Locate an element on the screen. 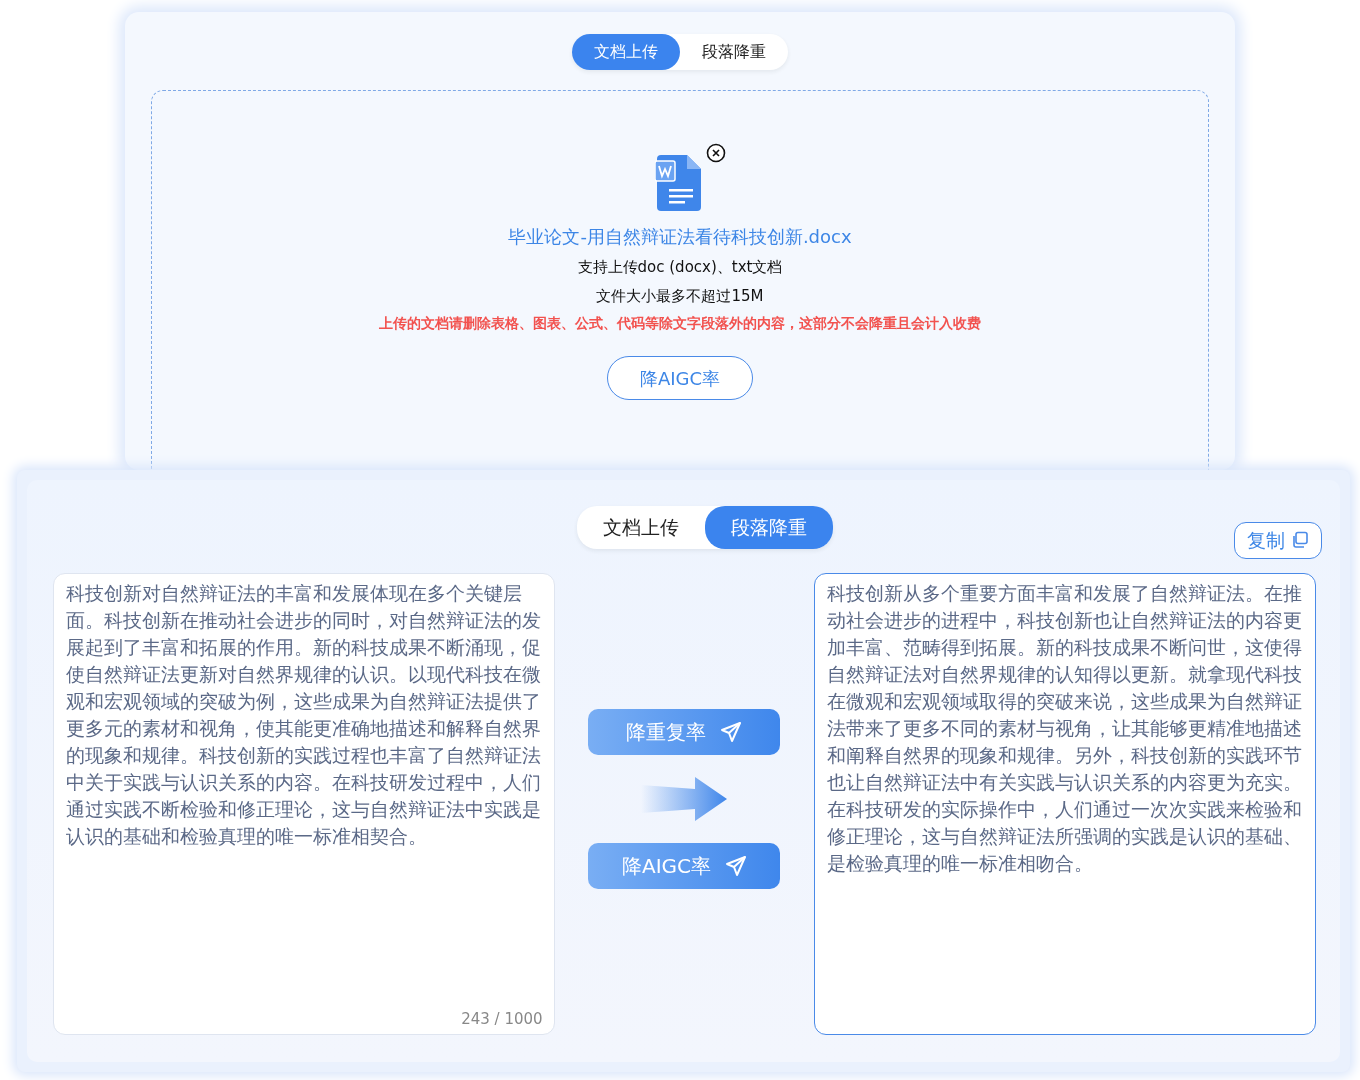 Image resolution: width=1360 pixels, height=1080 pixels. copy-icon is located at coordinates (1300, 540).